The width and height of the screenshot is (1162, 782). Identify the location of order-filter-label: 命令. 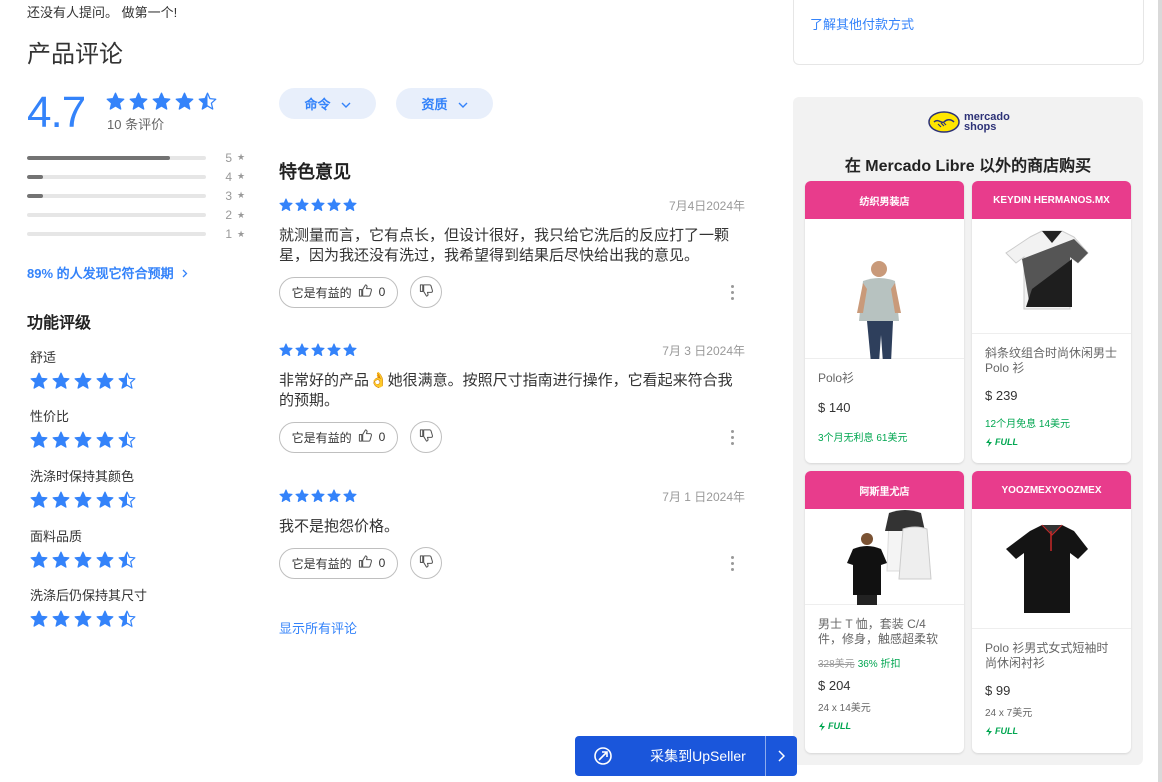
(317, 104).